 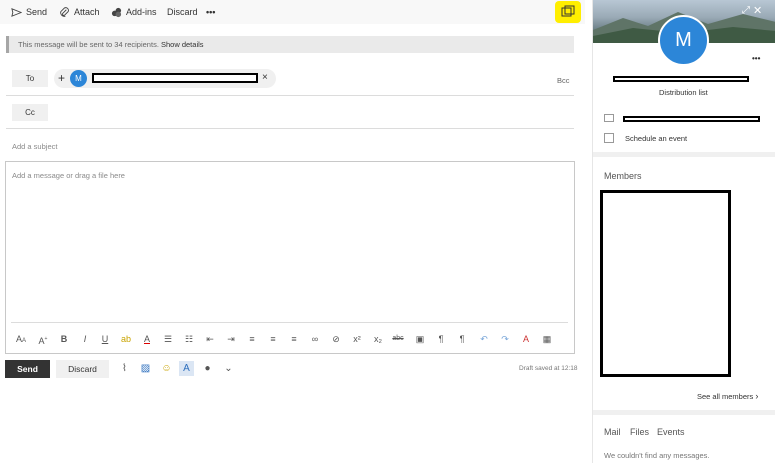 I want to click on more-icon: •••, so click(x=211, y=12).